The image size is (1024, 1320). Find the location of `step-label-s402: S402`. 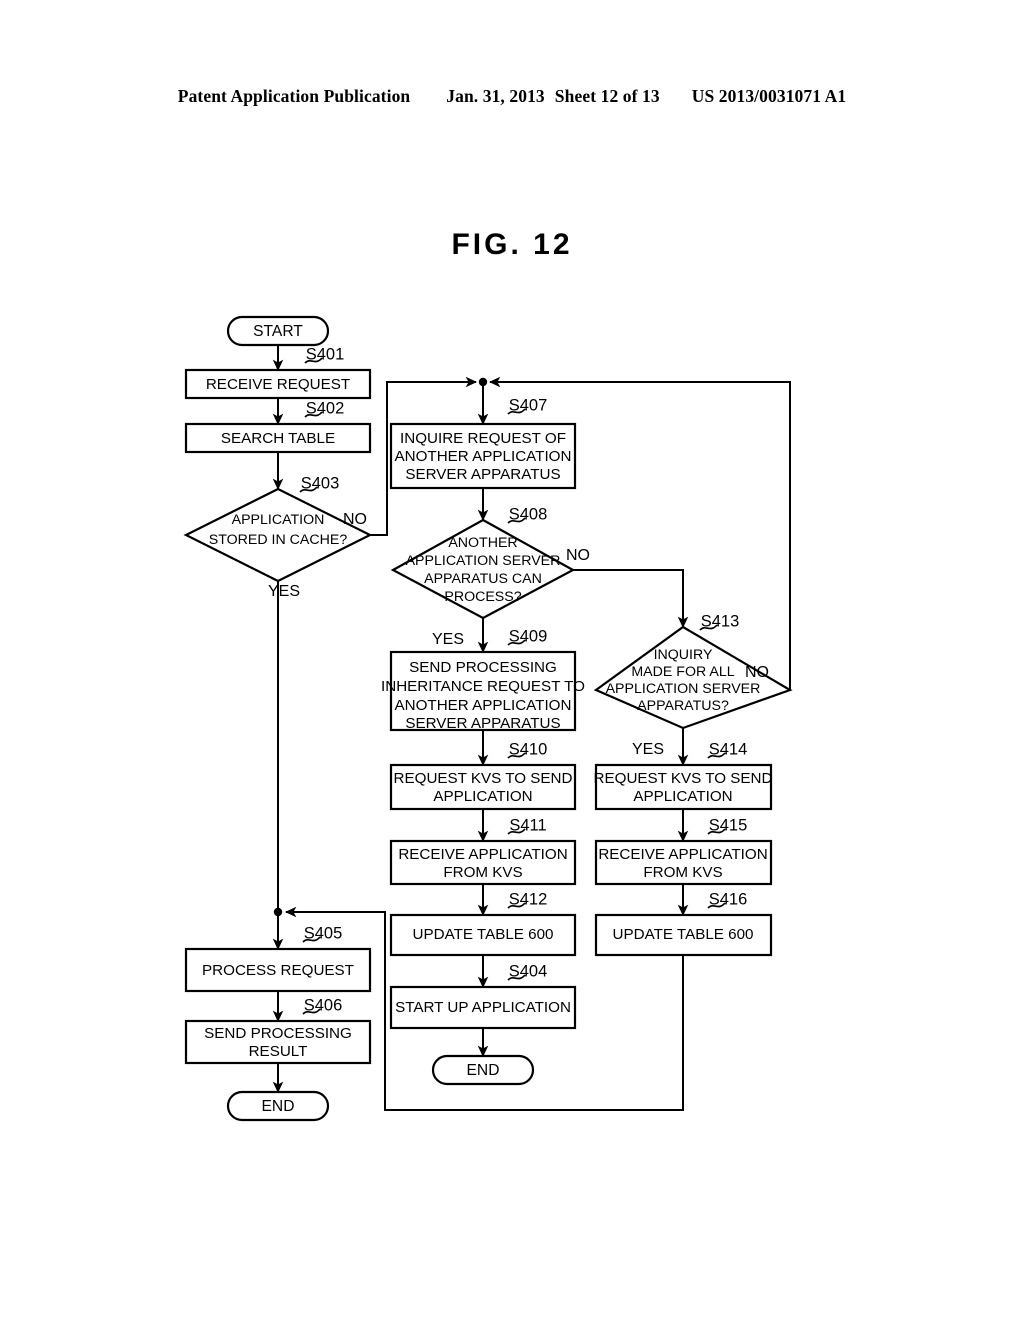

step-label-s402: S402 is located at coordinates (325, 408).